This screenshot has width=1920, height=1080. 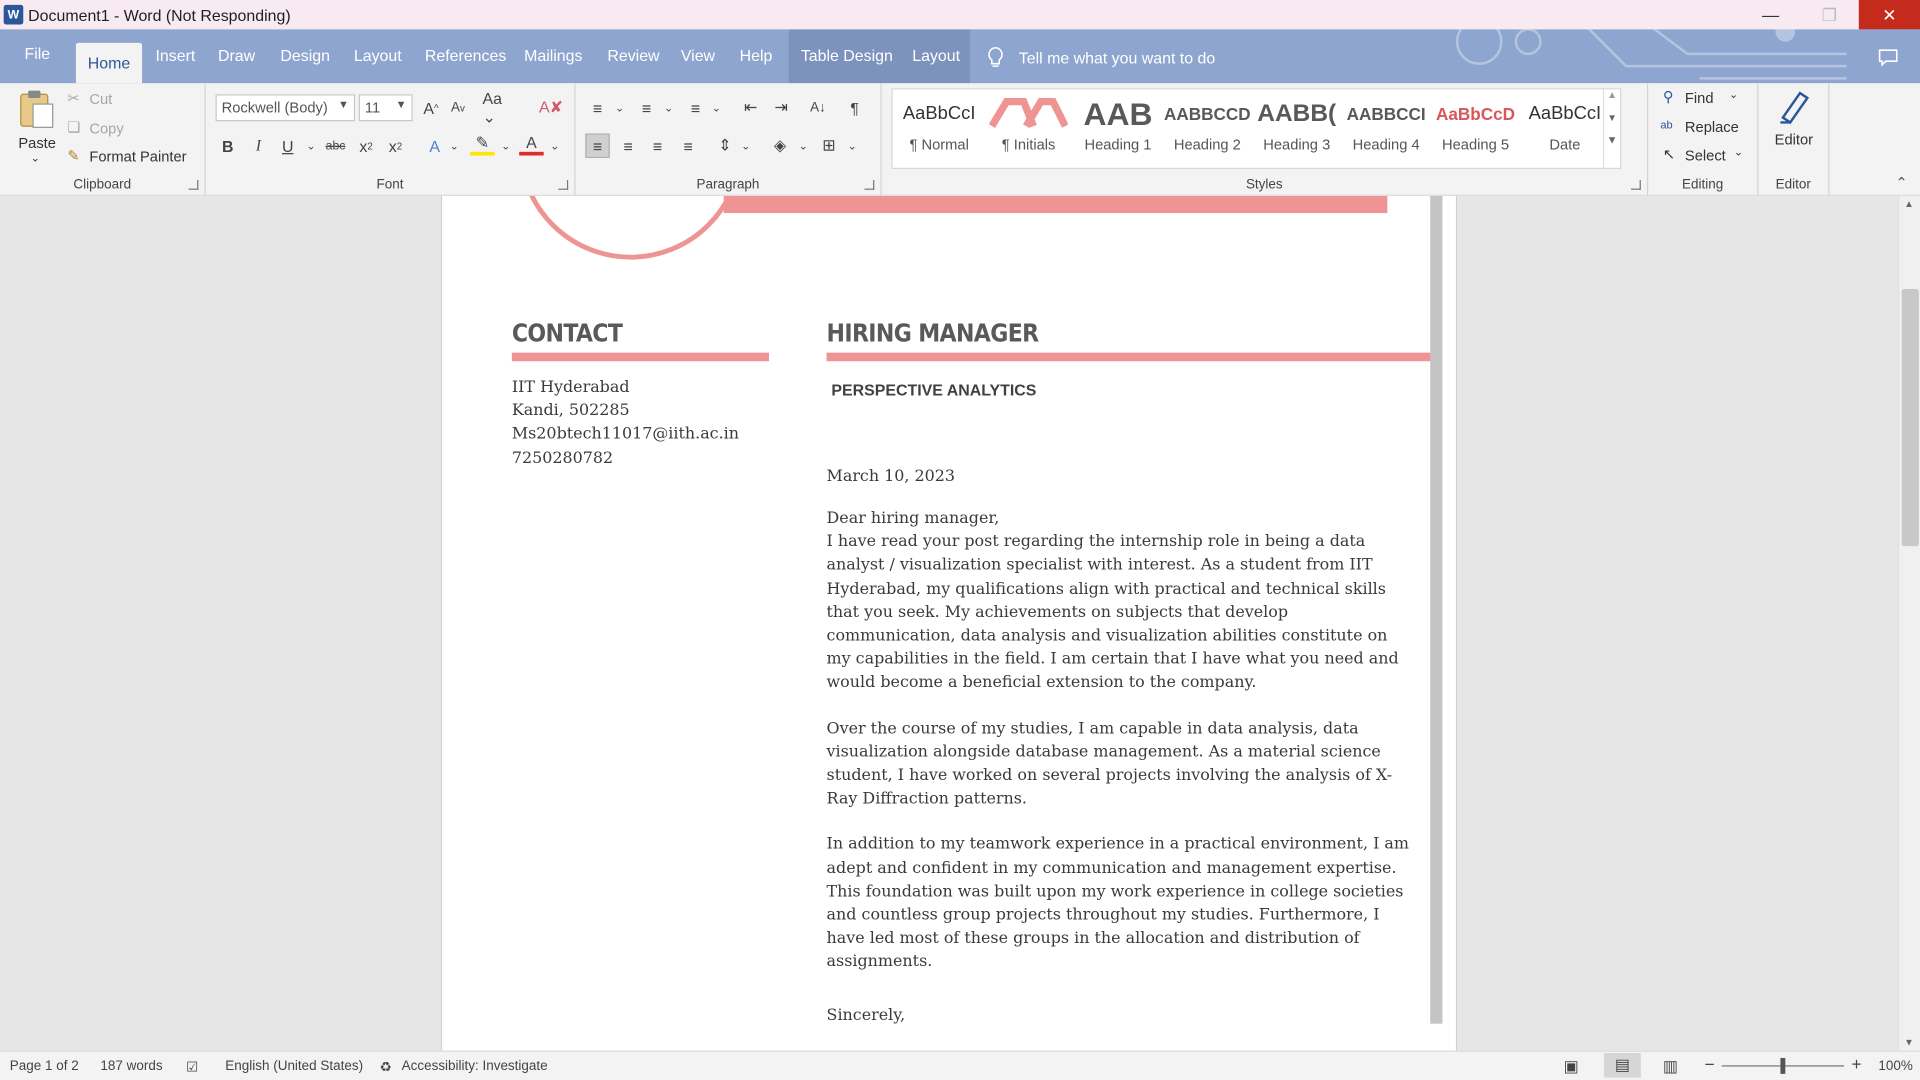 What do you see at coordinates (1028, 131) in the screenshot?
I see `style-initials: ¶ Initials` at bounding box center [1028, 131].